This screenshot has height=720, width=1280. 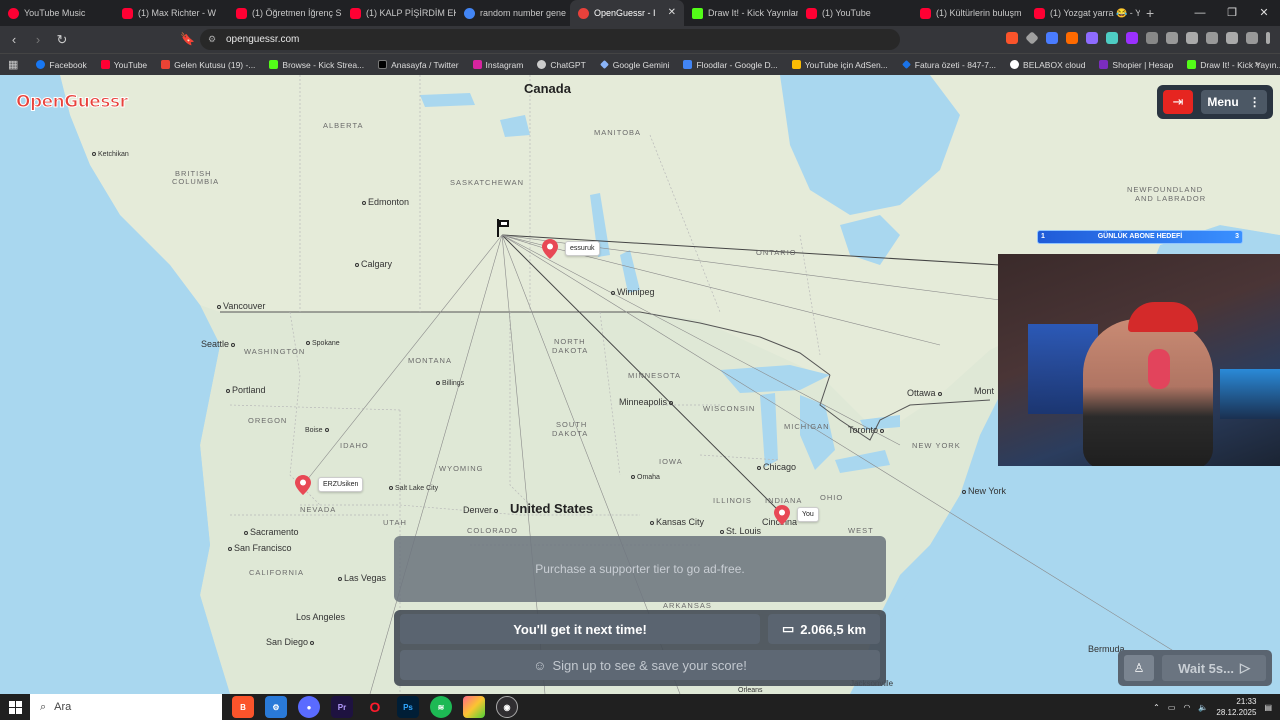 I want to click on premiere-icon: Pr, so click(x=342, y=707).